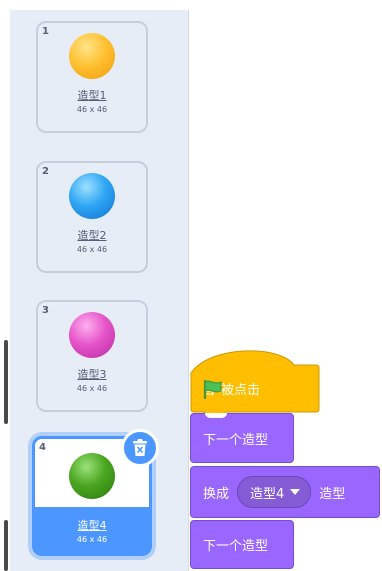 This screenshot has height=571, width=382. What do you see at coordinates (45, 31) in the screenshot?
I see `costume-index: 1` at bounding box center [45, 31].